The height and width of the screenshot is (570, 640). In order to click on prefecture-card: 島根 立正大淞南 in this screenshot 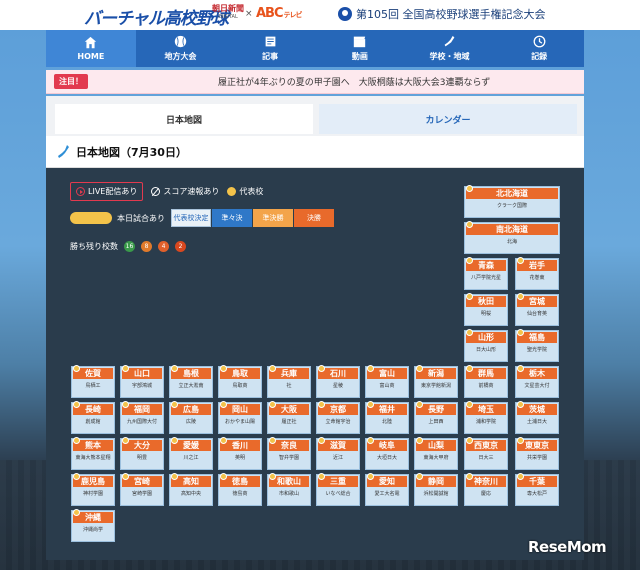, I will do `click(191, 381)`.